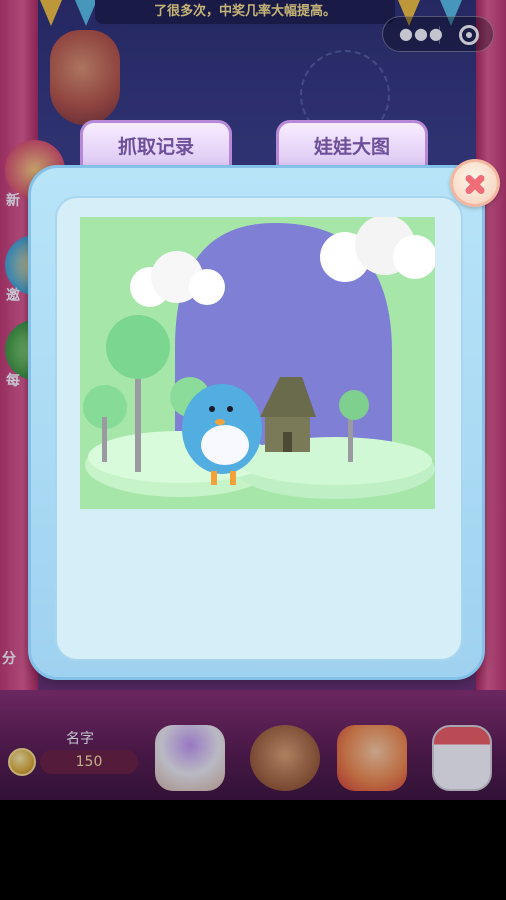 This screenshot has height=900, width=506. I want to click on close-button, so click(475, 183).